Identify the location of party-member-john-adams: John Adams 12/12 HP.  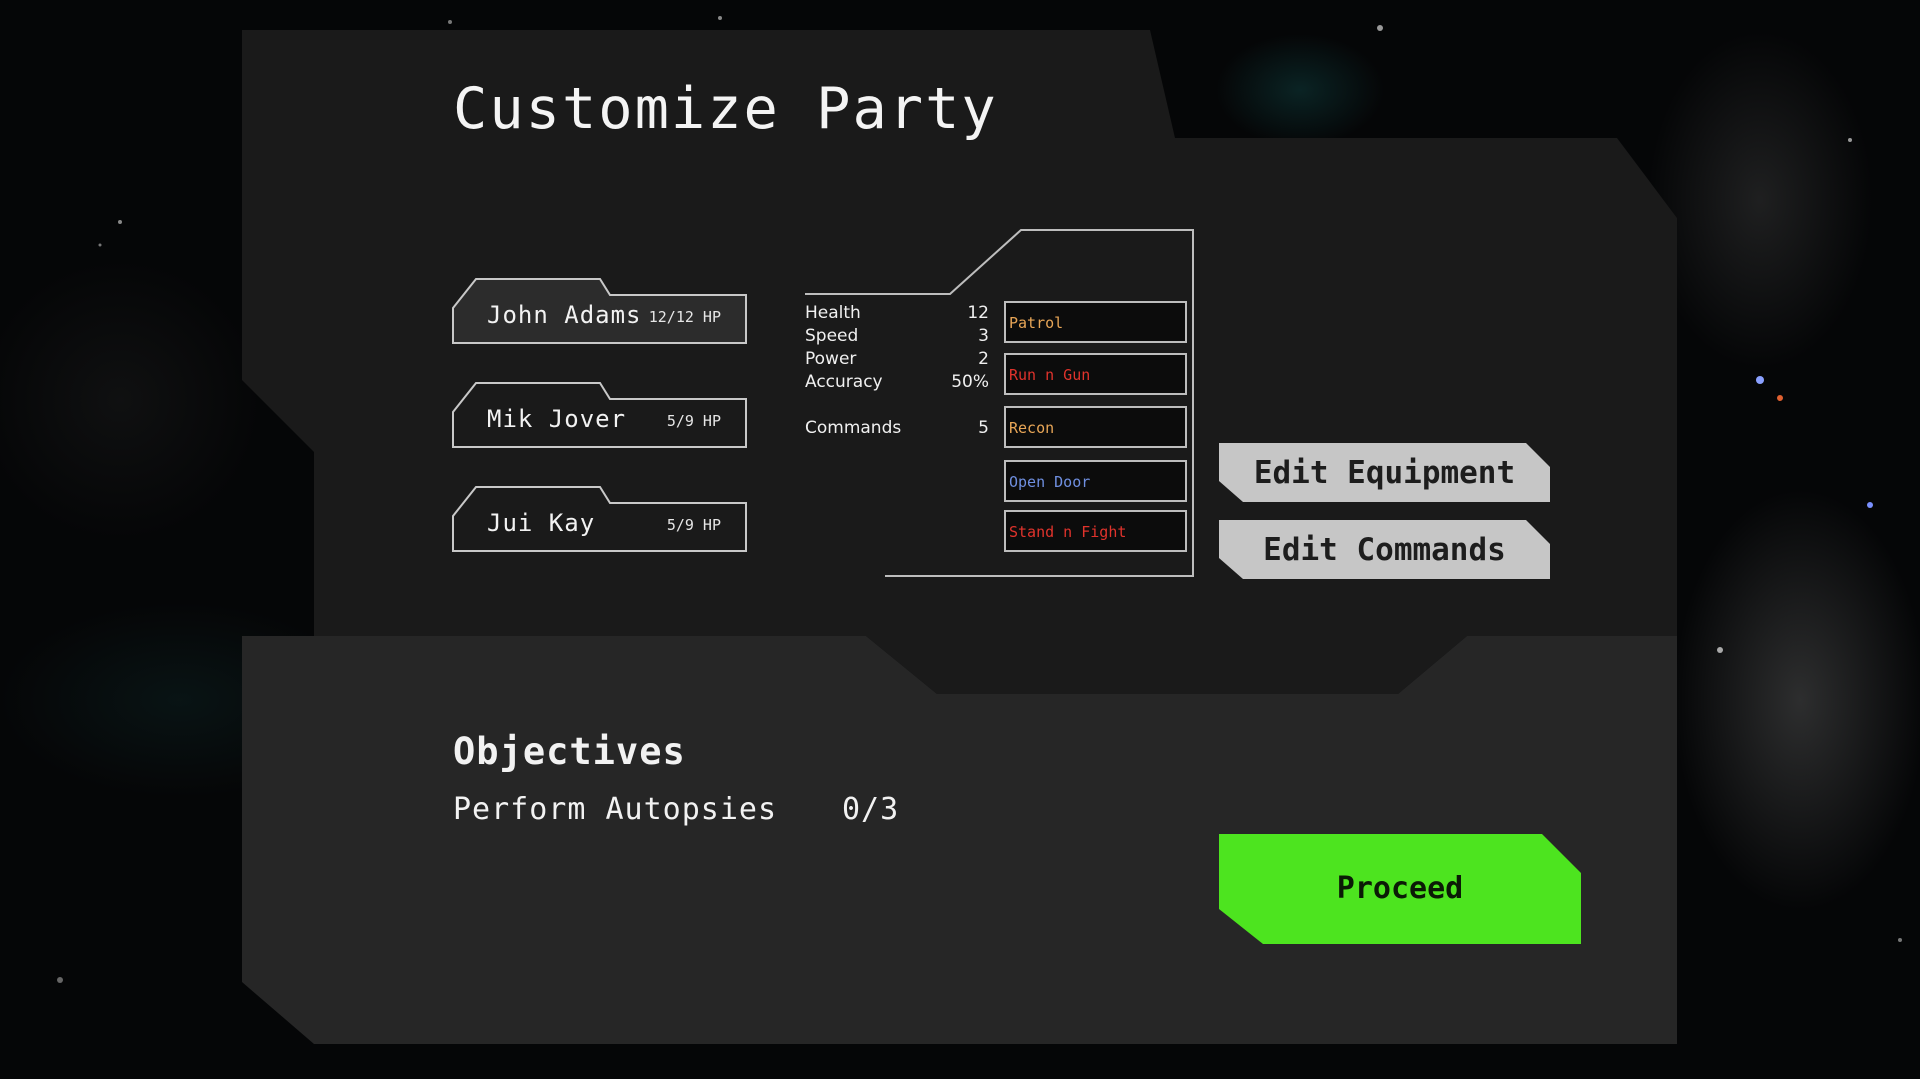
(599, 311).